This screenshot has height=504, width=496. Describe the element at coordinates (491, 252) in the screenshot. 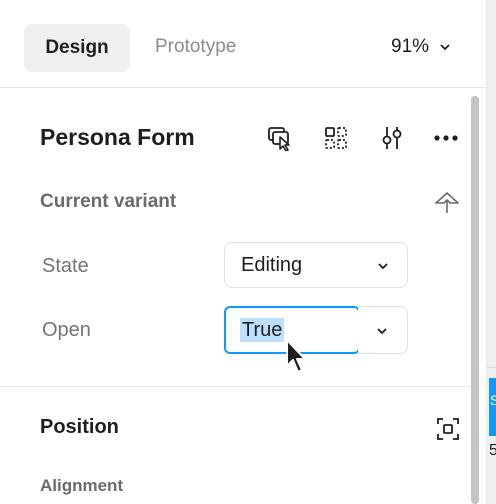

I see `canvas-edge-strip: S 5` at that location.